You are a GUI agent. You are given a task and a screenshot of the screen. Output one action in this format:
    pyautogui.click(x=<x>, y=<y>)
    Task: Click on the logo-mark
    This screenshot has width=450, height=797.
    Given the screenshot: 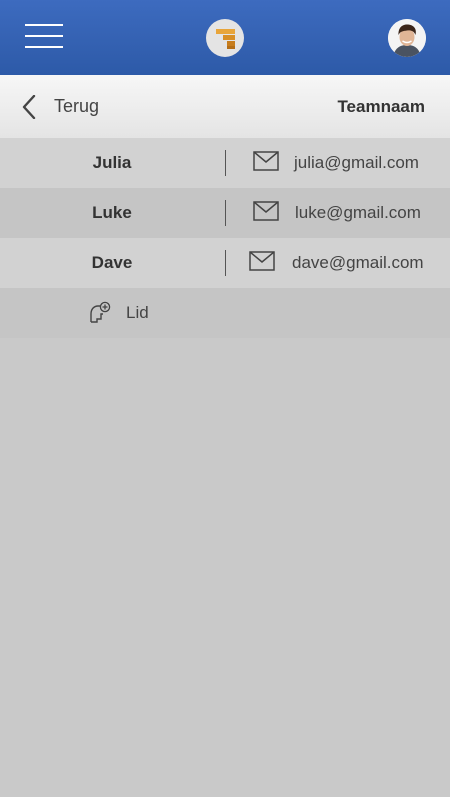 What is the action you would take?
    pyautogui.click(x=225, y=39)
    